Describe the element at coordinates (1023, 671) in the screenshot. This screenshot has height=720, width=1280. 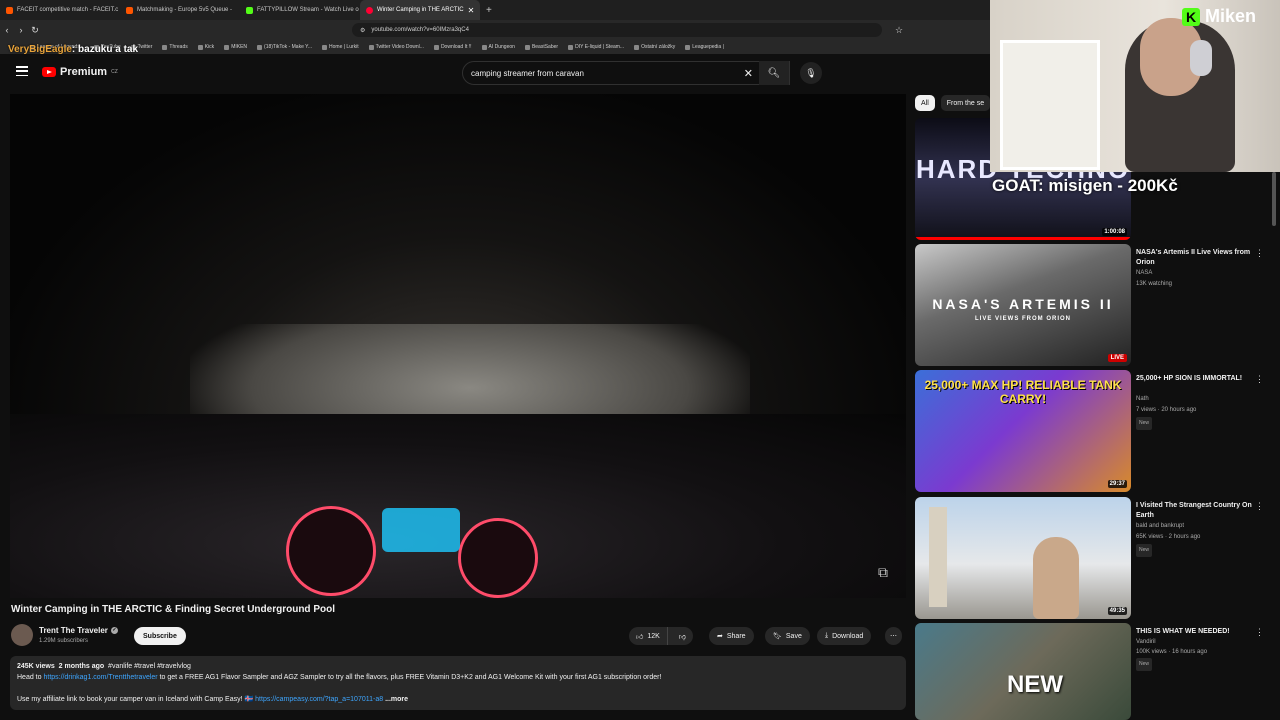
I see `video-thumbnail: NEW` at that location.